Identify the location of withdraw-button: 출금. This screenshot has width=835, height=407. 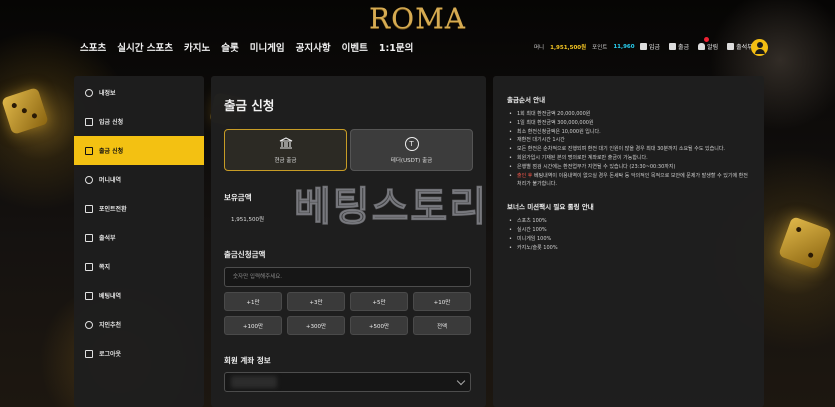
(679, 46).